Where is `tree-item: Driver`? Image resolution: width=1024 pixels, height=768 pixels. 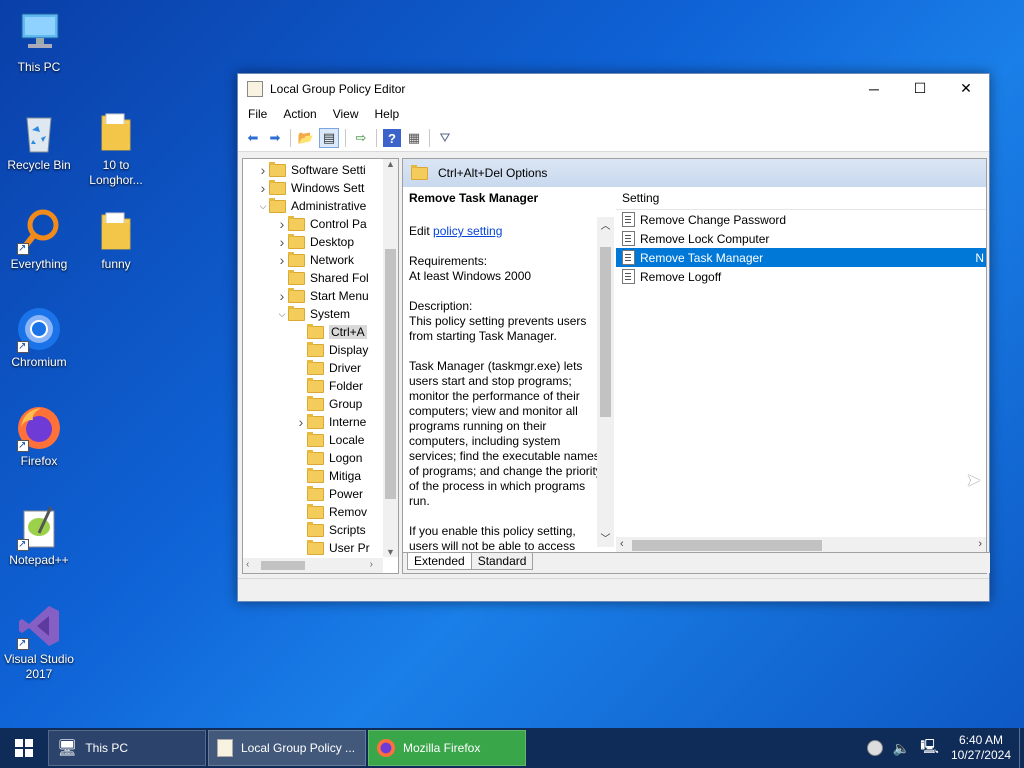 tree-item: Driver is located at coordinates (320, 368).